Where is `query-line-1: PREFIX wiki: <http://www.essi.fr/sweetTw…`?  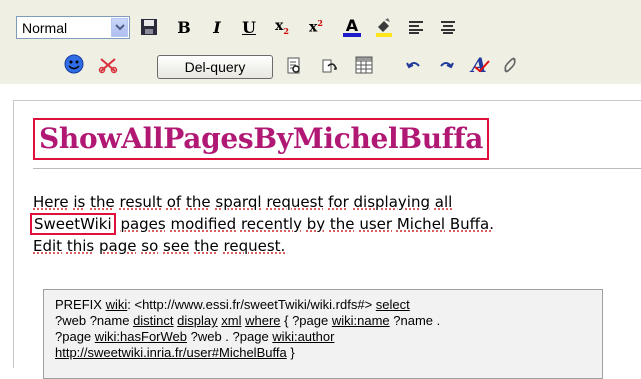
query-line-1: PREFIX wiki: <http://www.essi.fr/sweetTw… is located at coordinates (232, 304).